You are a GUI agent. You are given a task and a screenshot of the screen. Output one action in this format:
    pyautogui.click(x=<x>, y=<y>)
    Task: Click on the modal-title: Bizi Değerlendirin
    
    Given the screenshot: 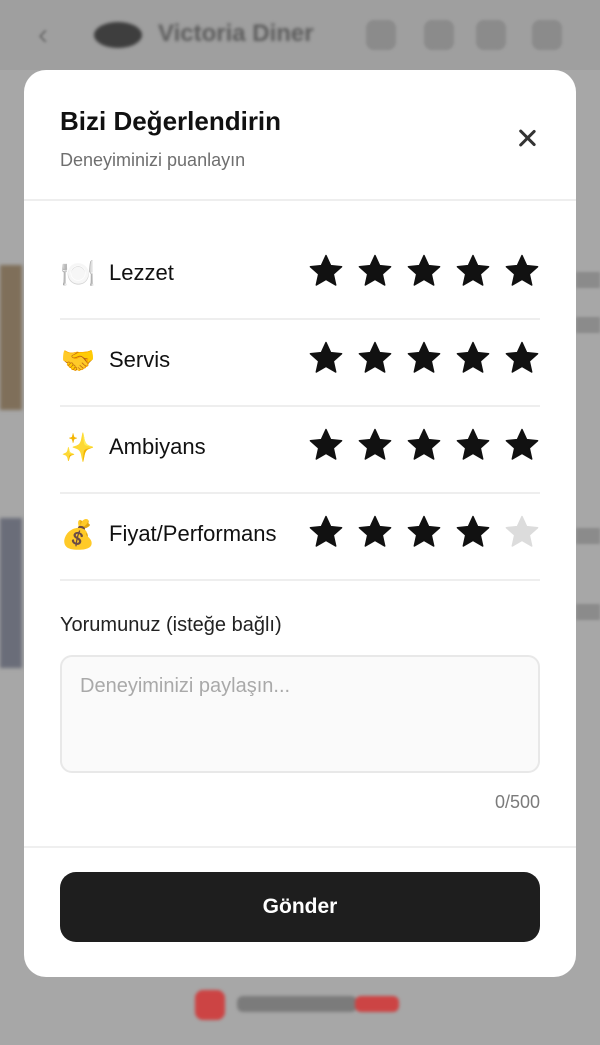 What is the action you would take?
    pyautogui.click(x=171, y=121)
    